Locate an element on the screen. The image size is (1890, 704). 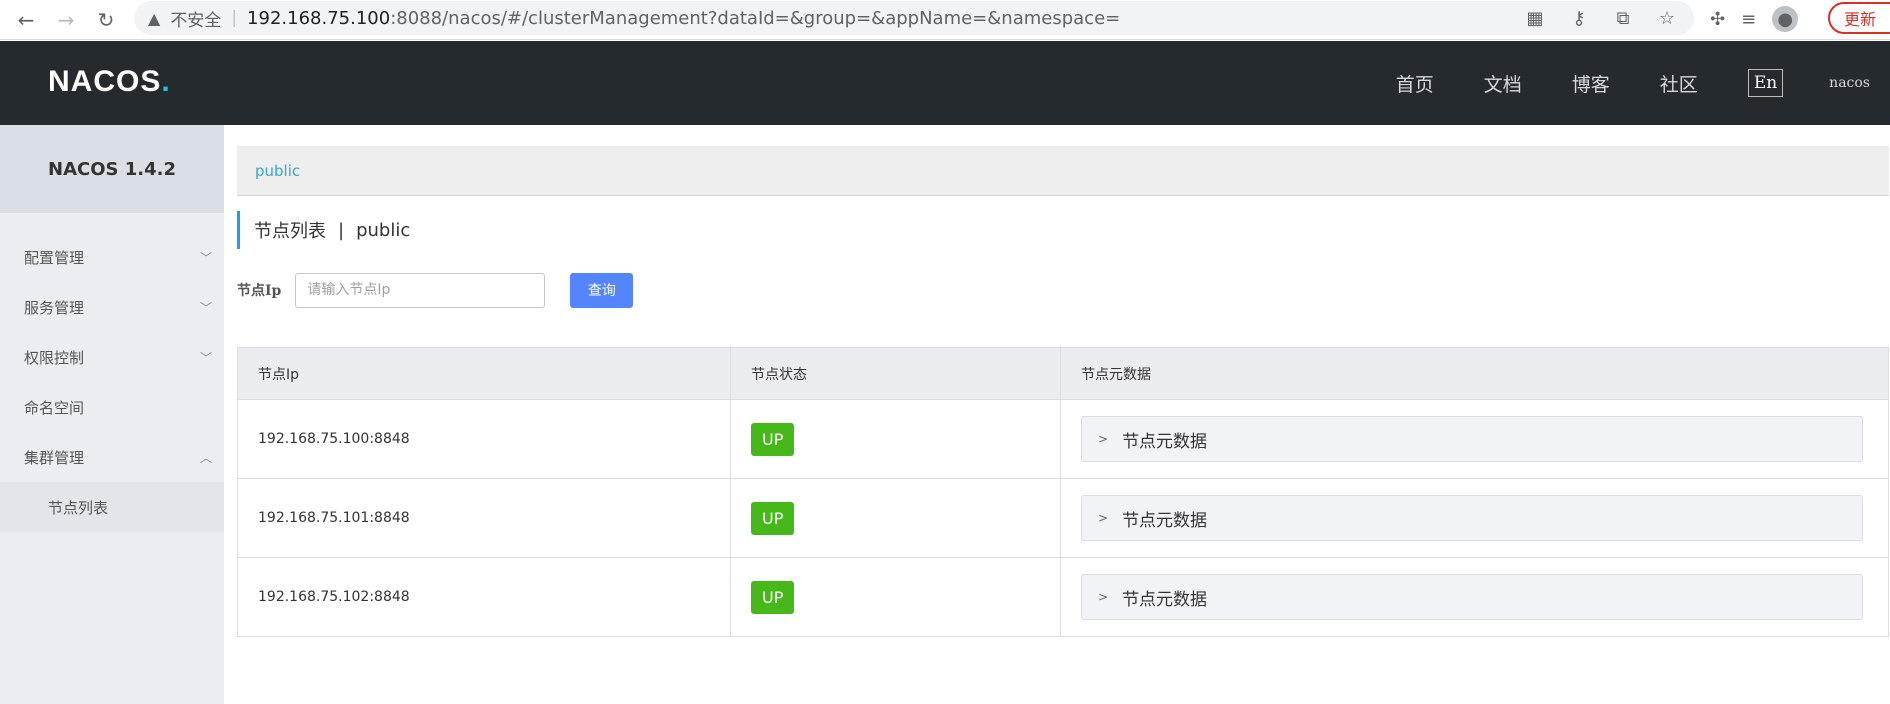
nacos-logo: NACOS. is located at coordinates (109, 82).